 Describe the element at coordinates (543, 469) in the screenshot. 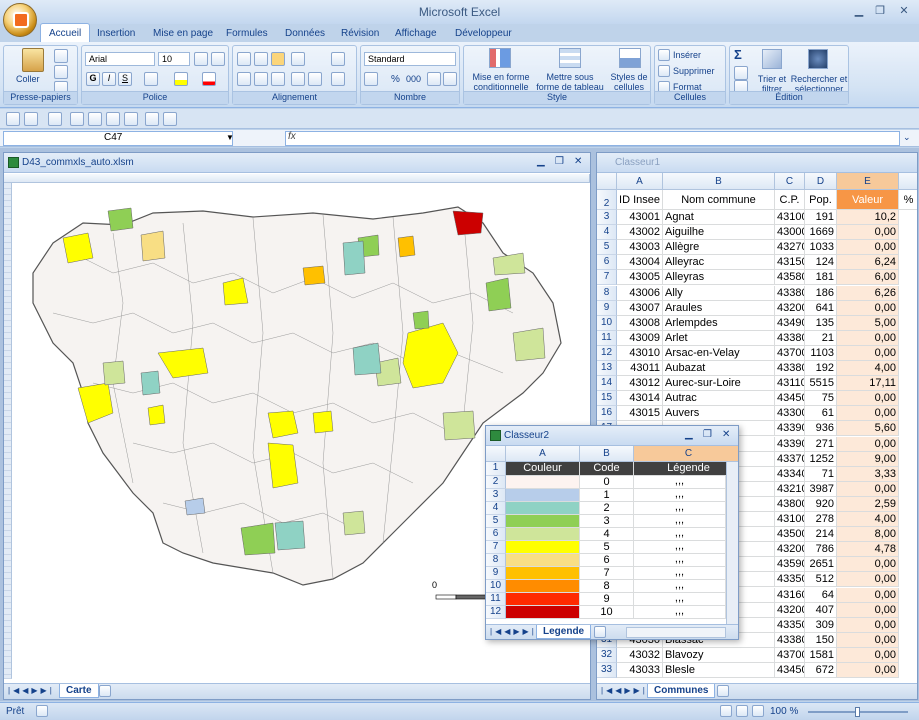

I see `legend-header-cell: Couleur` at that location.